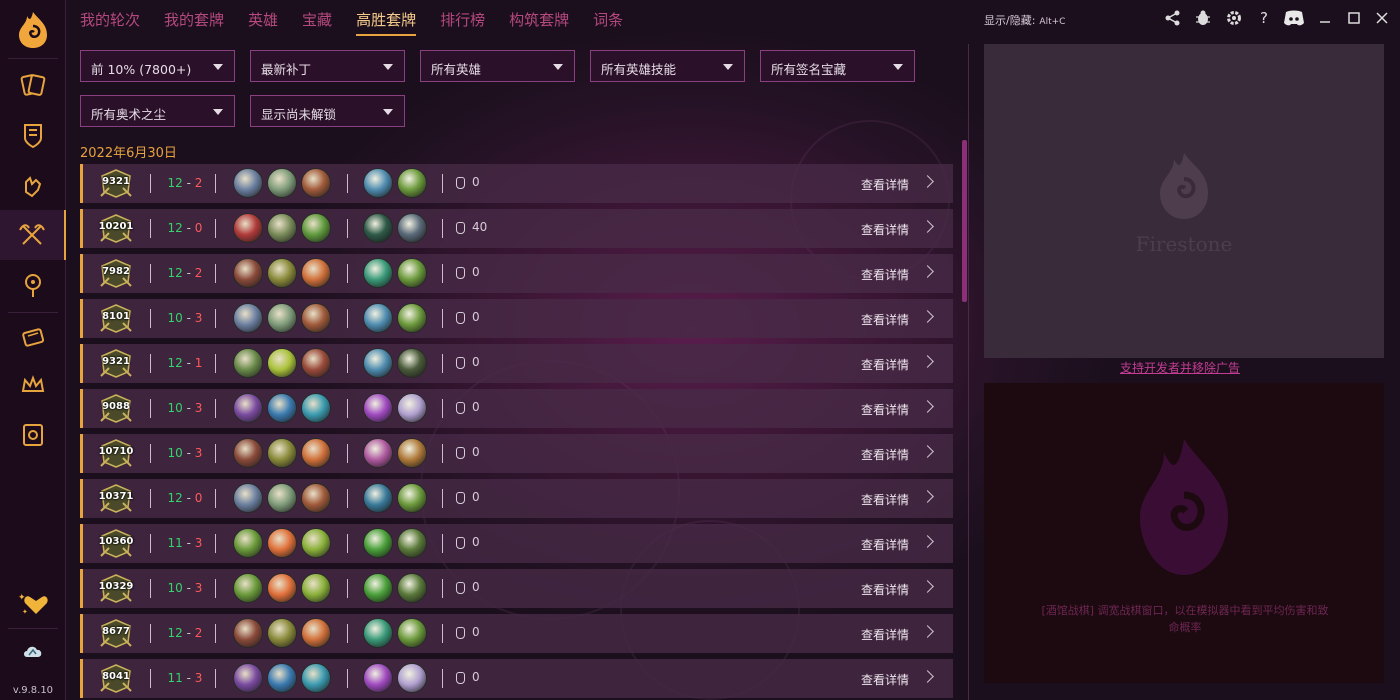 Image resolution: width=1400 pixels, height=700 pixels. What do you see at coordinates (516, 498) in the screenshot?
I see `deck-row: 10371 12 - 0 0 查看详情` at bounding box center [516, 498].